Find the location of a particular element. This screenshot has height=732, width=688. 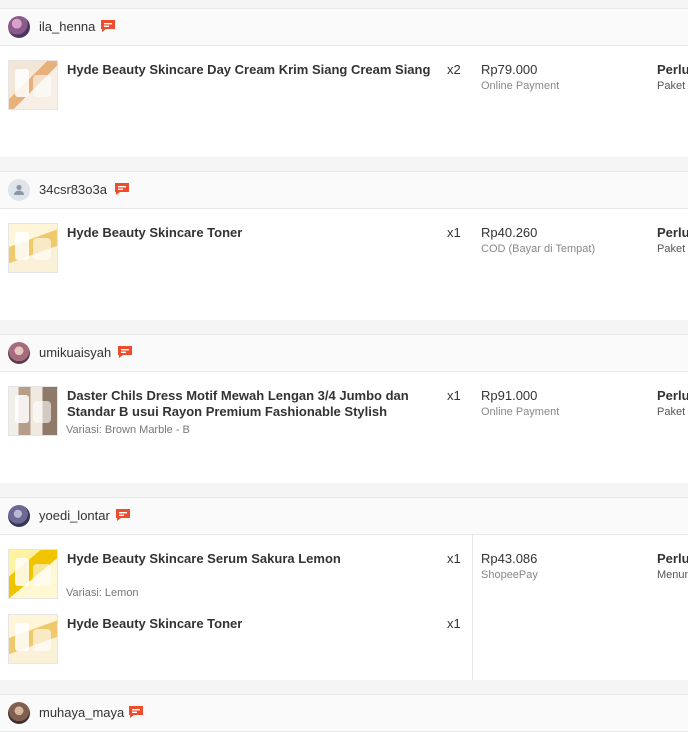

order-header: 34csr83o3a is located at coordinates (344, 190).